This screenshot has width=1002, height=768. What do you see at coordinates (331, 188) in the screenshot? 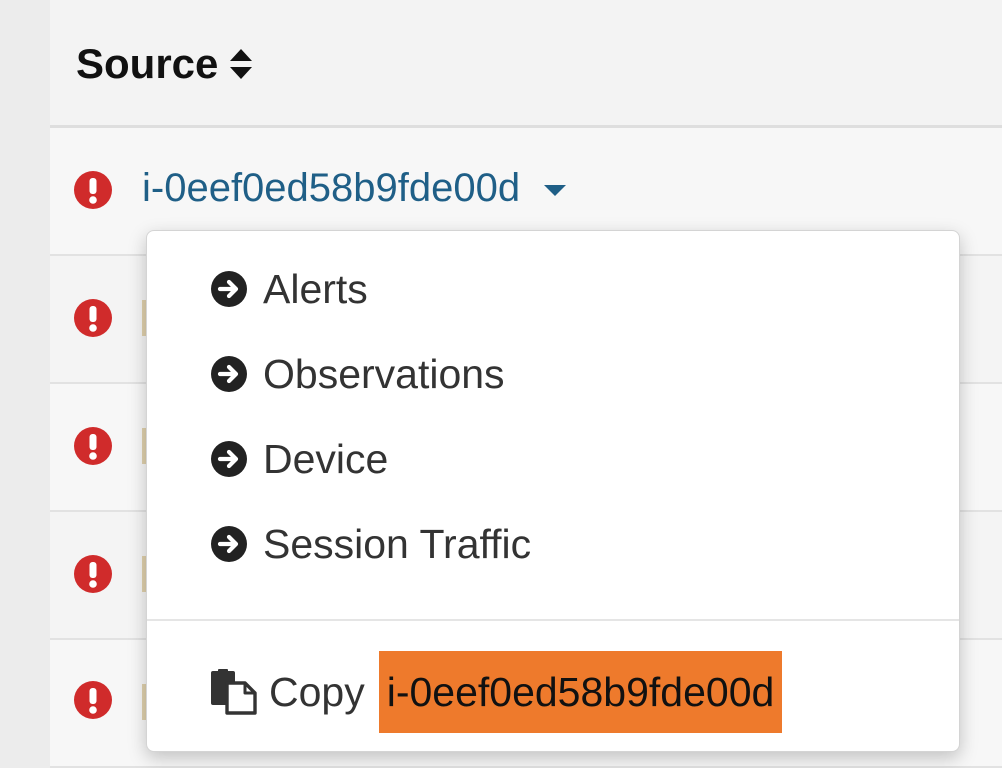
I see `source-id: i-0eef0ed58b9fde00d` at bounding box center [331, 188].